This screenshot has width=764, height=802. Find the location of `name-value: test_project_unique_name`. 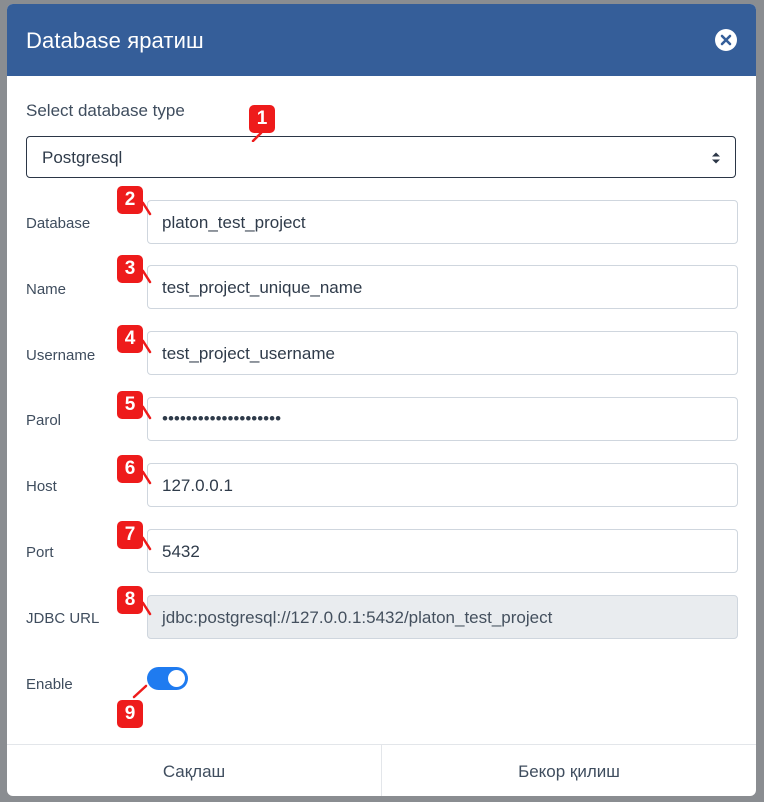

name-value: test_project_unique_name is located at coordinates (262, 287).